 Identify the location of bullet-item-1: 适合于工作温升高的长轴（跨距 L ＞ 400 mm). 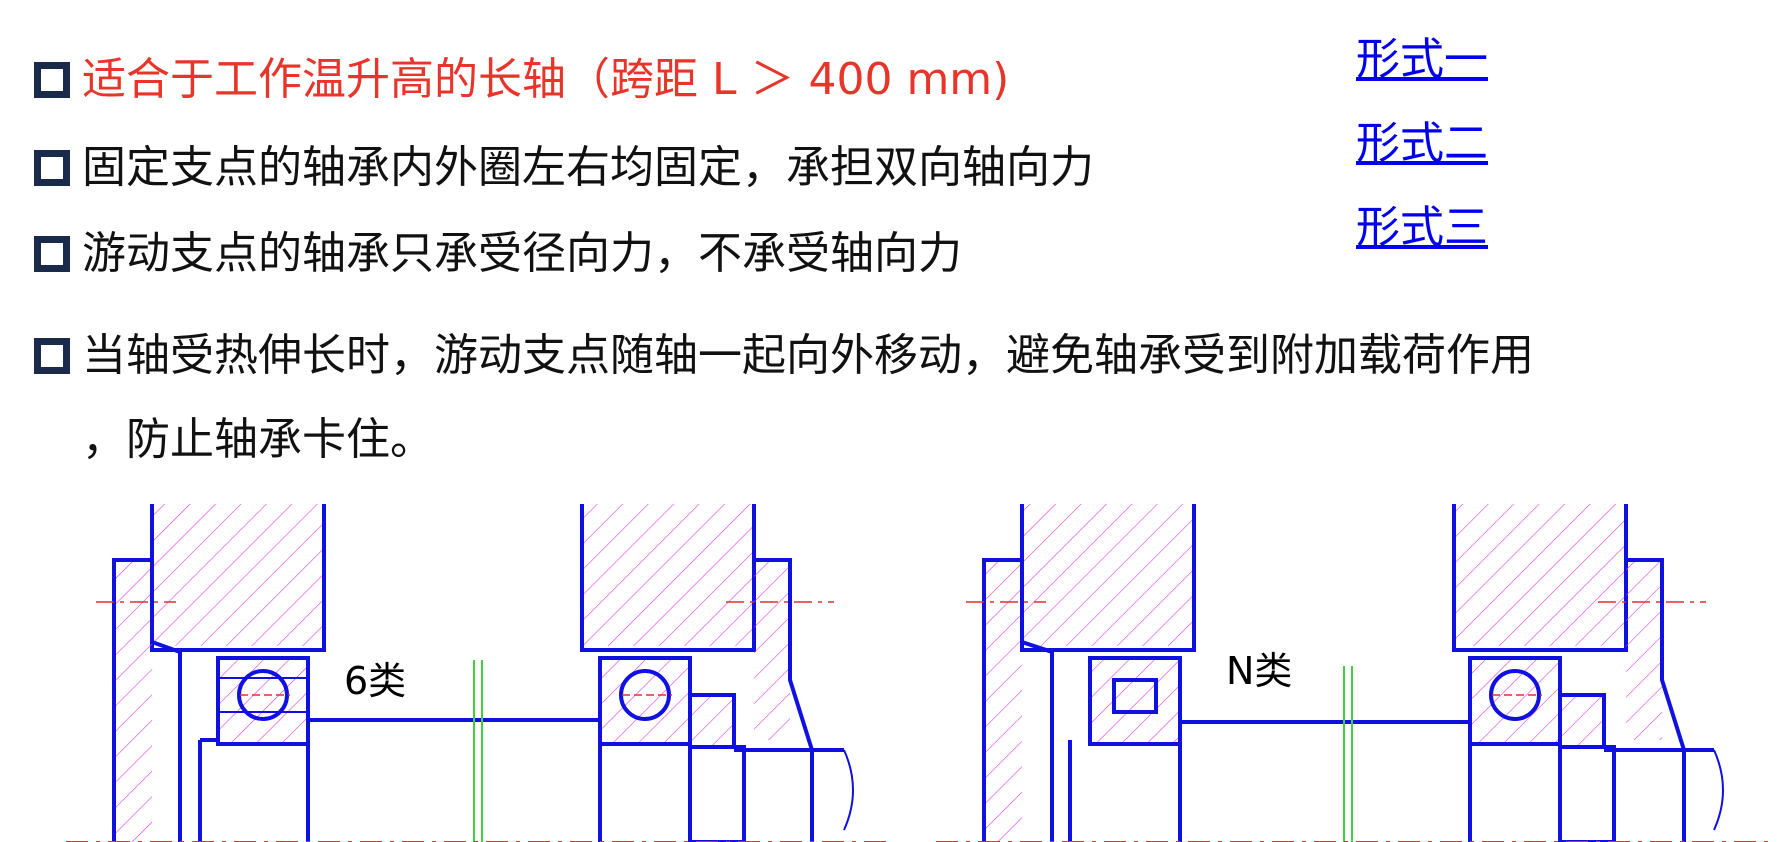
(521, 80).